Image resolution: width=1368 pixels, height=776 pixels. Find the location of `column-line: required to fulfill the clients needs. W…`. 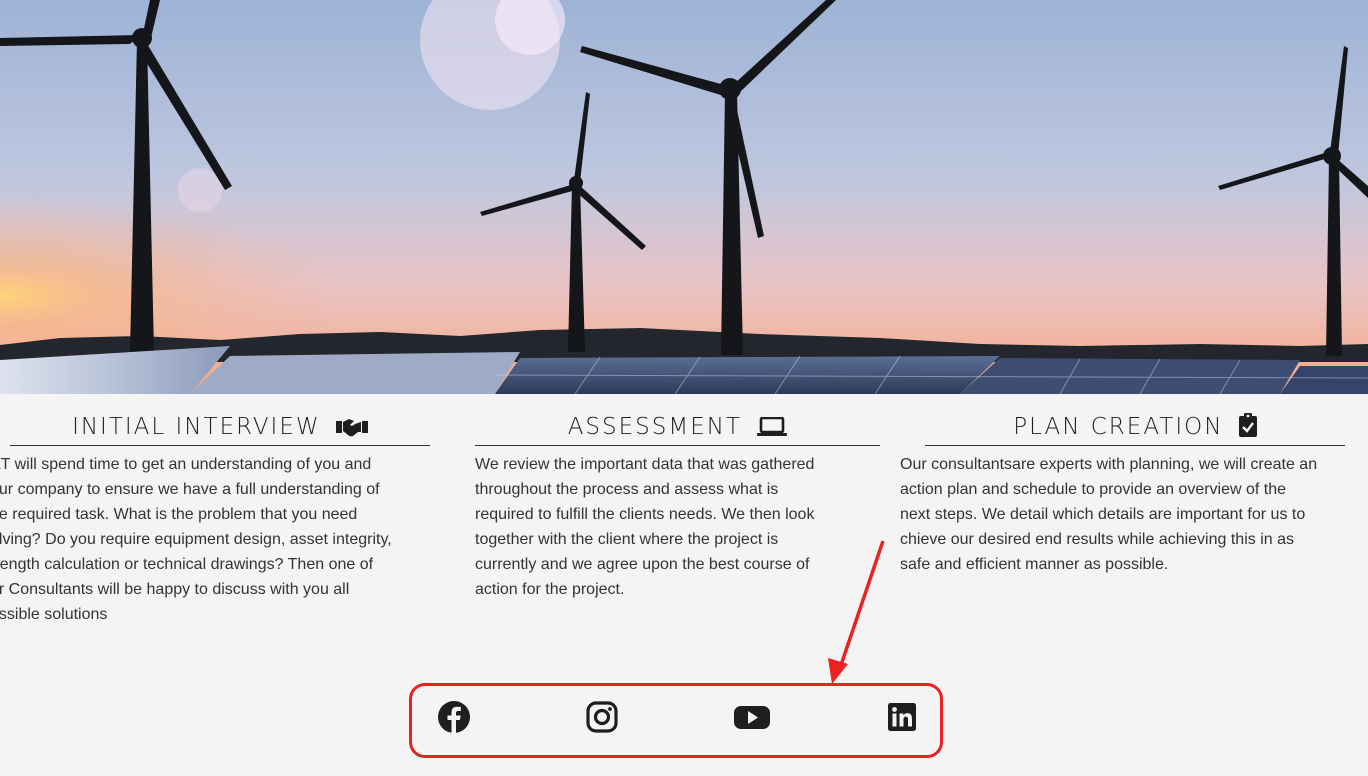

column-line: required to fulfill the clients needs. W… is located at coordinates (645, 514).